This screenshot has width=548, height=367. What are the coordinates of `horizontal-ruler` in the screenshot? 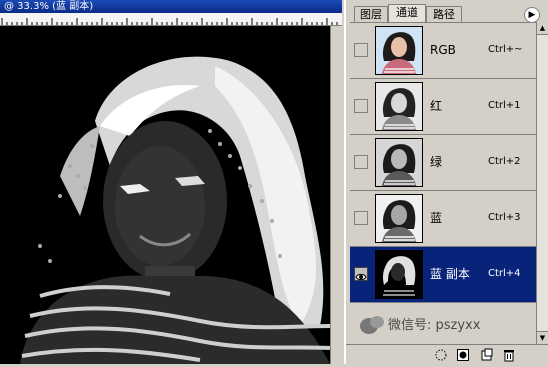 It's located at (171, 19).